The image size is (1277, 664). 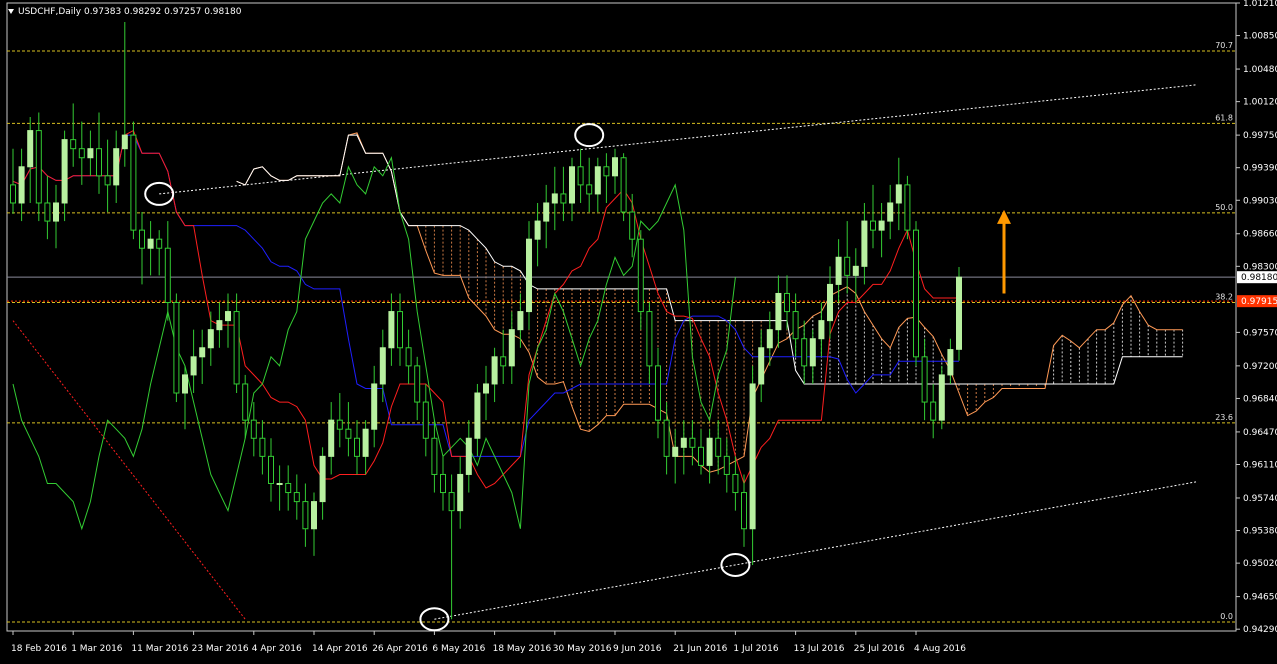 What do you see at coordinates (637, 649) in the screenshot?
I see `x-tick-label: 9 Jun 2016` at bounding box center [637, 649].